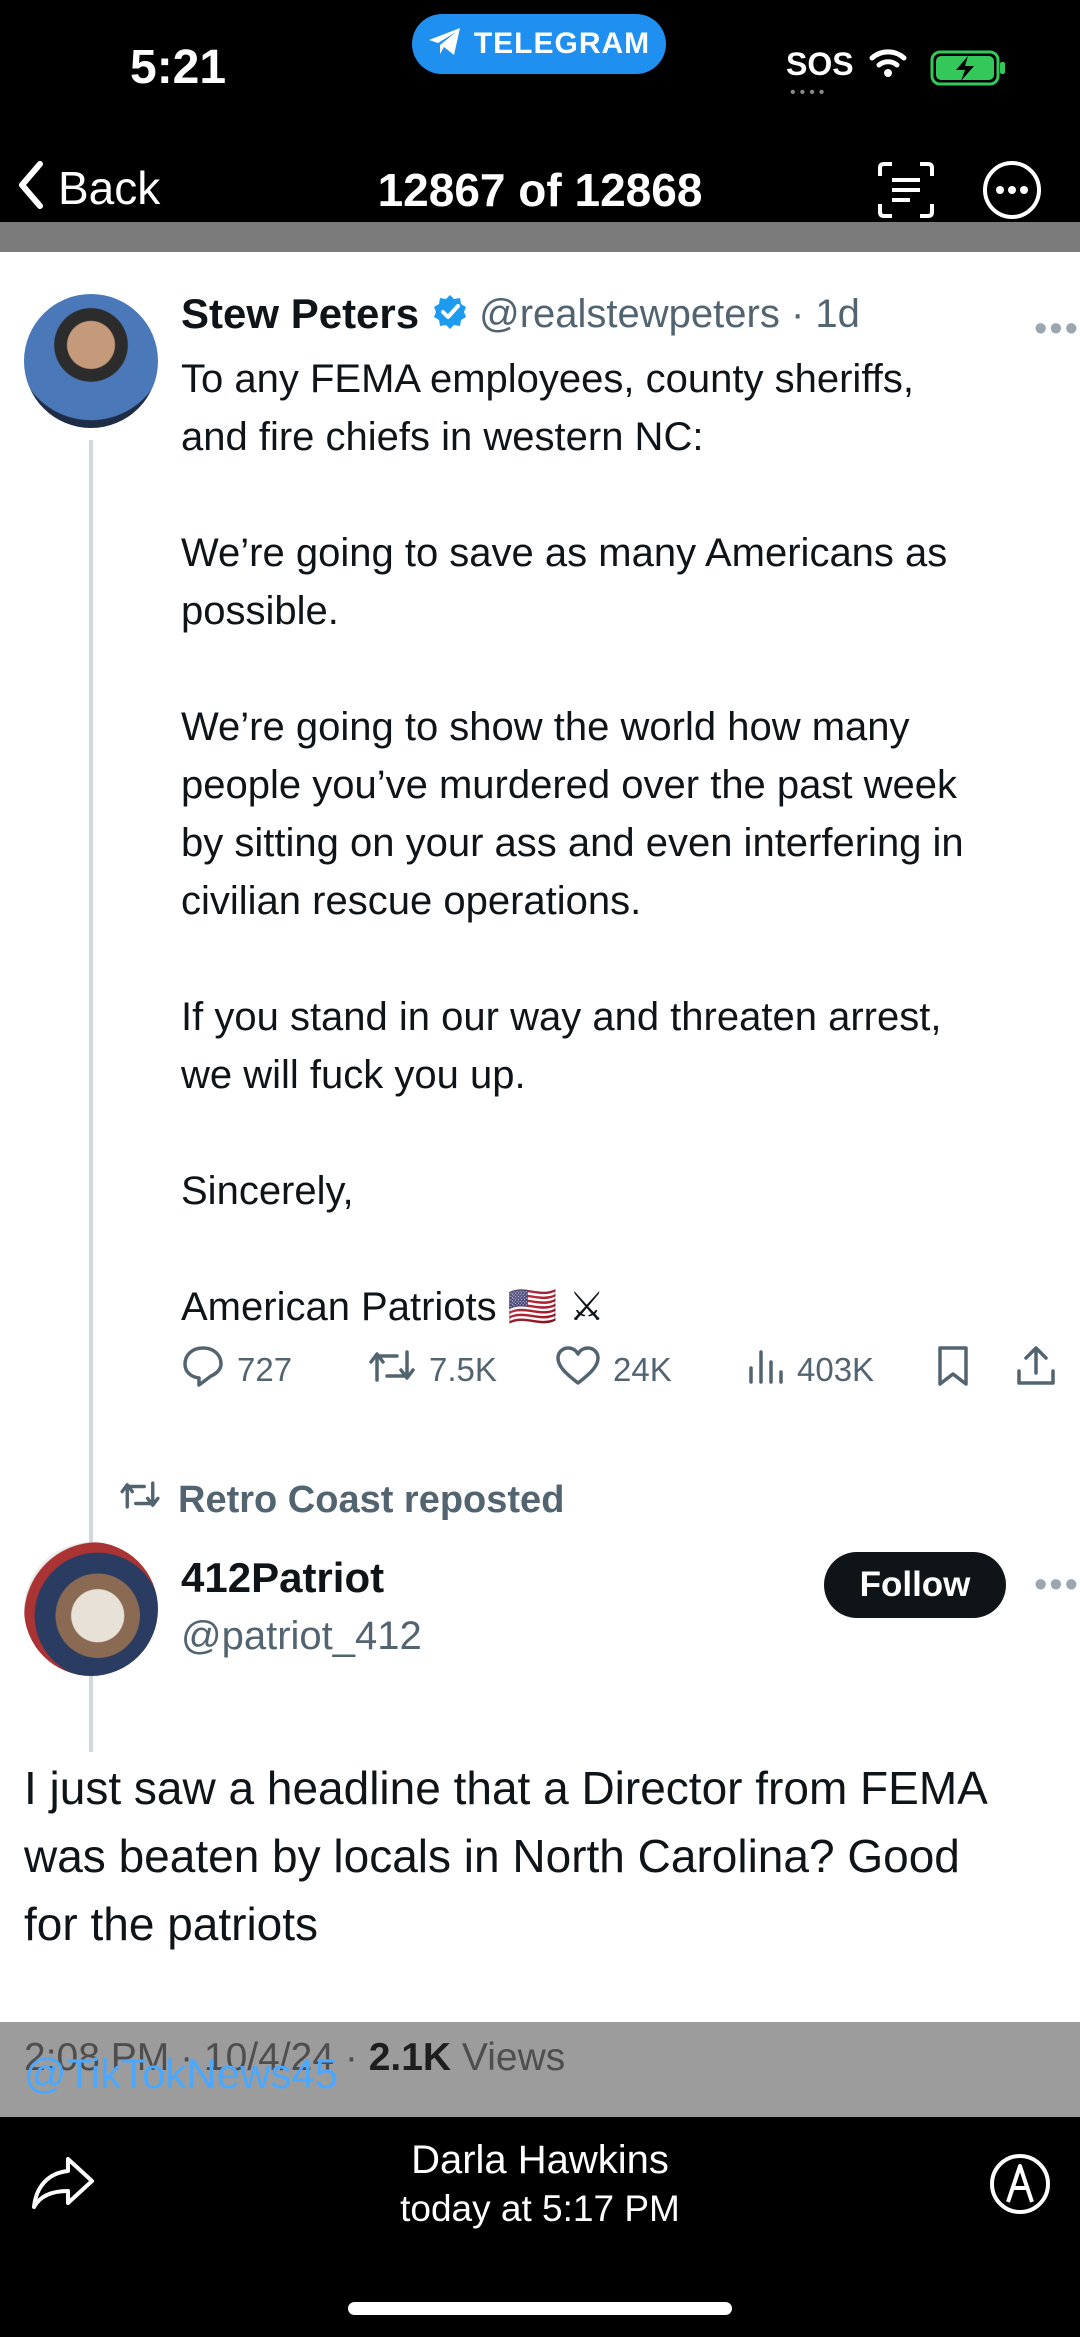 The image size is (1080, 2337). What do you see at coordinates (564, 553) in the screenshot?
I see `tweet-line: We’re going to save as many Americans as` at bounding box center [564, 553].